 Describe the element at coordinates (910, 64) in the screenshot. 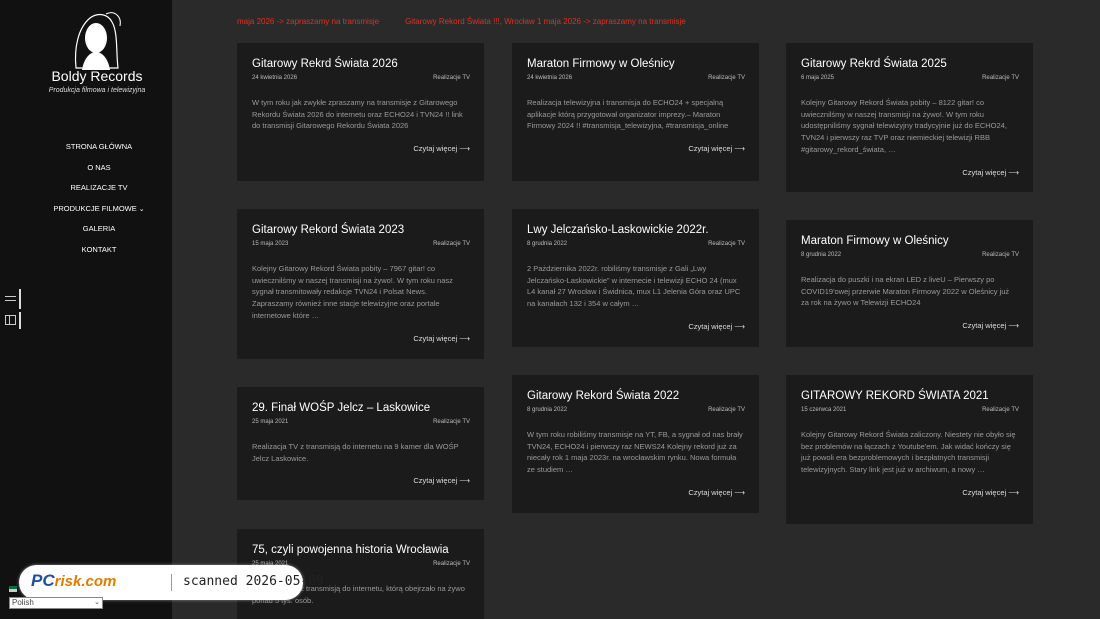

I see `post-title: Gitarowy Rekrd Świata 2025` at that location.